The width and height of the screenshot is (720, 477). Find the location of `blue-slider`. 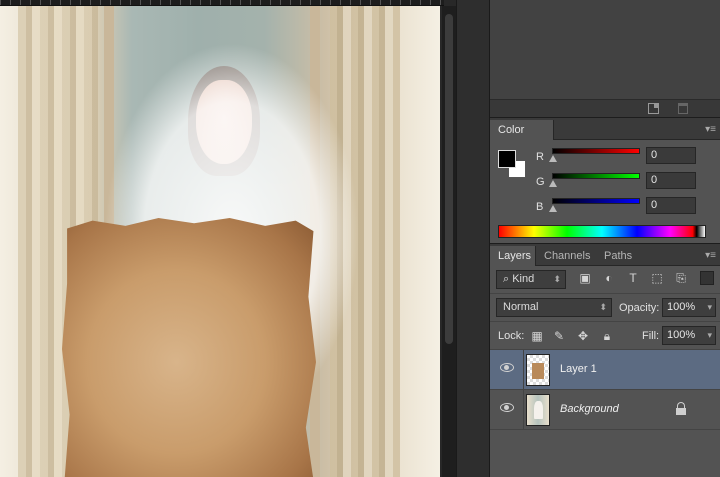

blue-slider is located at coordinates (596, 201).